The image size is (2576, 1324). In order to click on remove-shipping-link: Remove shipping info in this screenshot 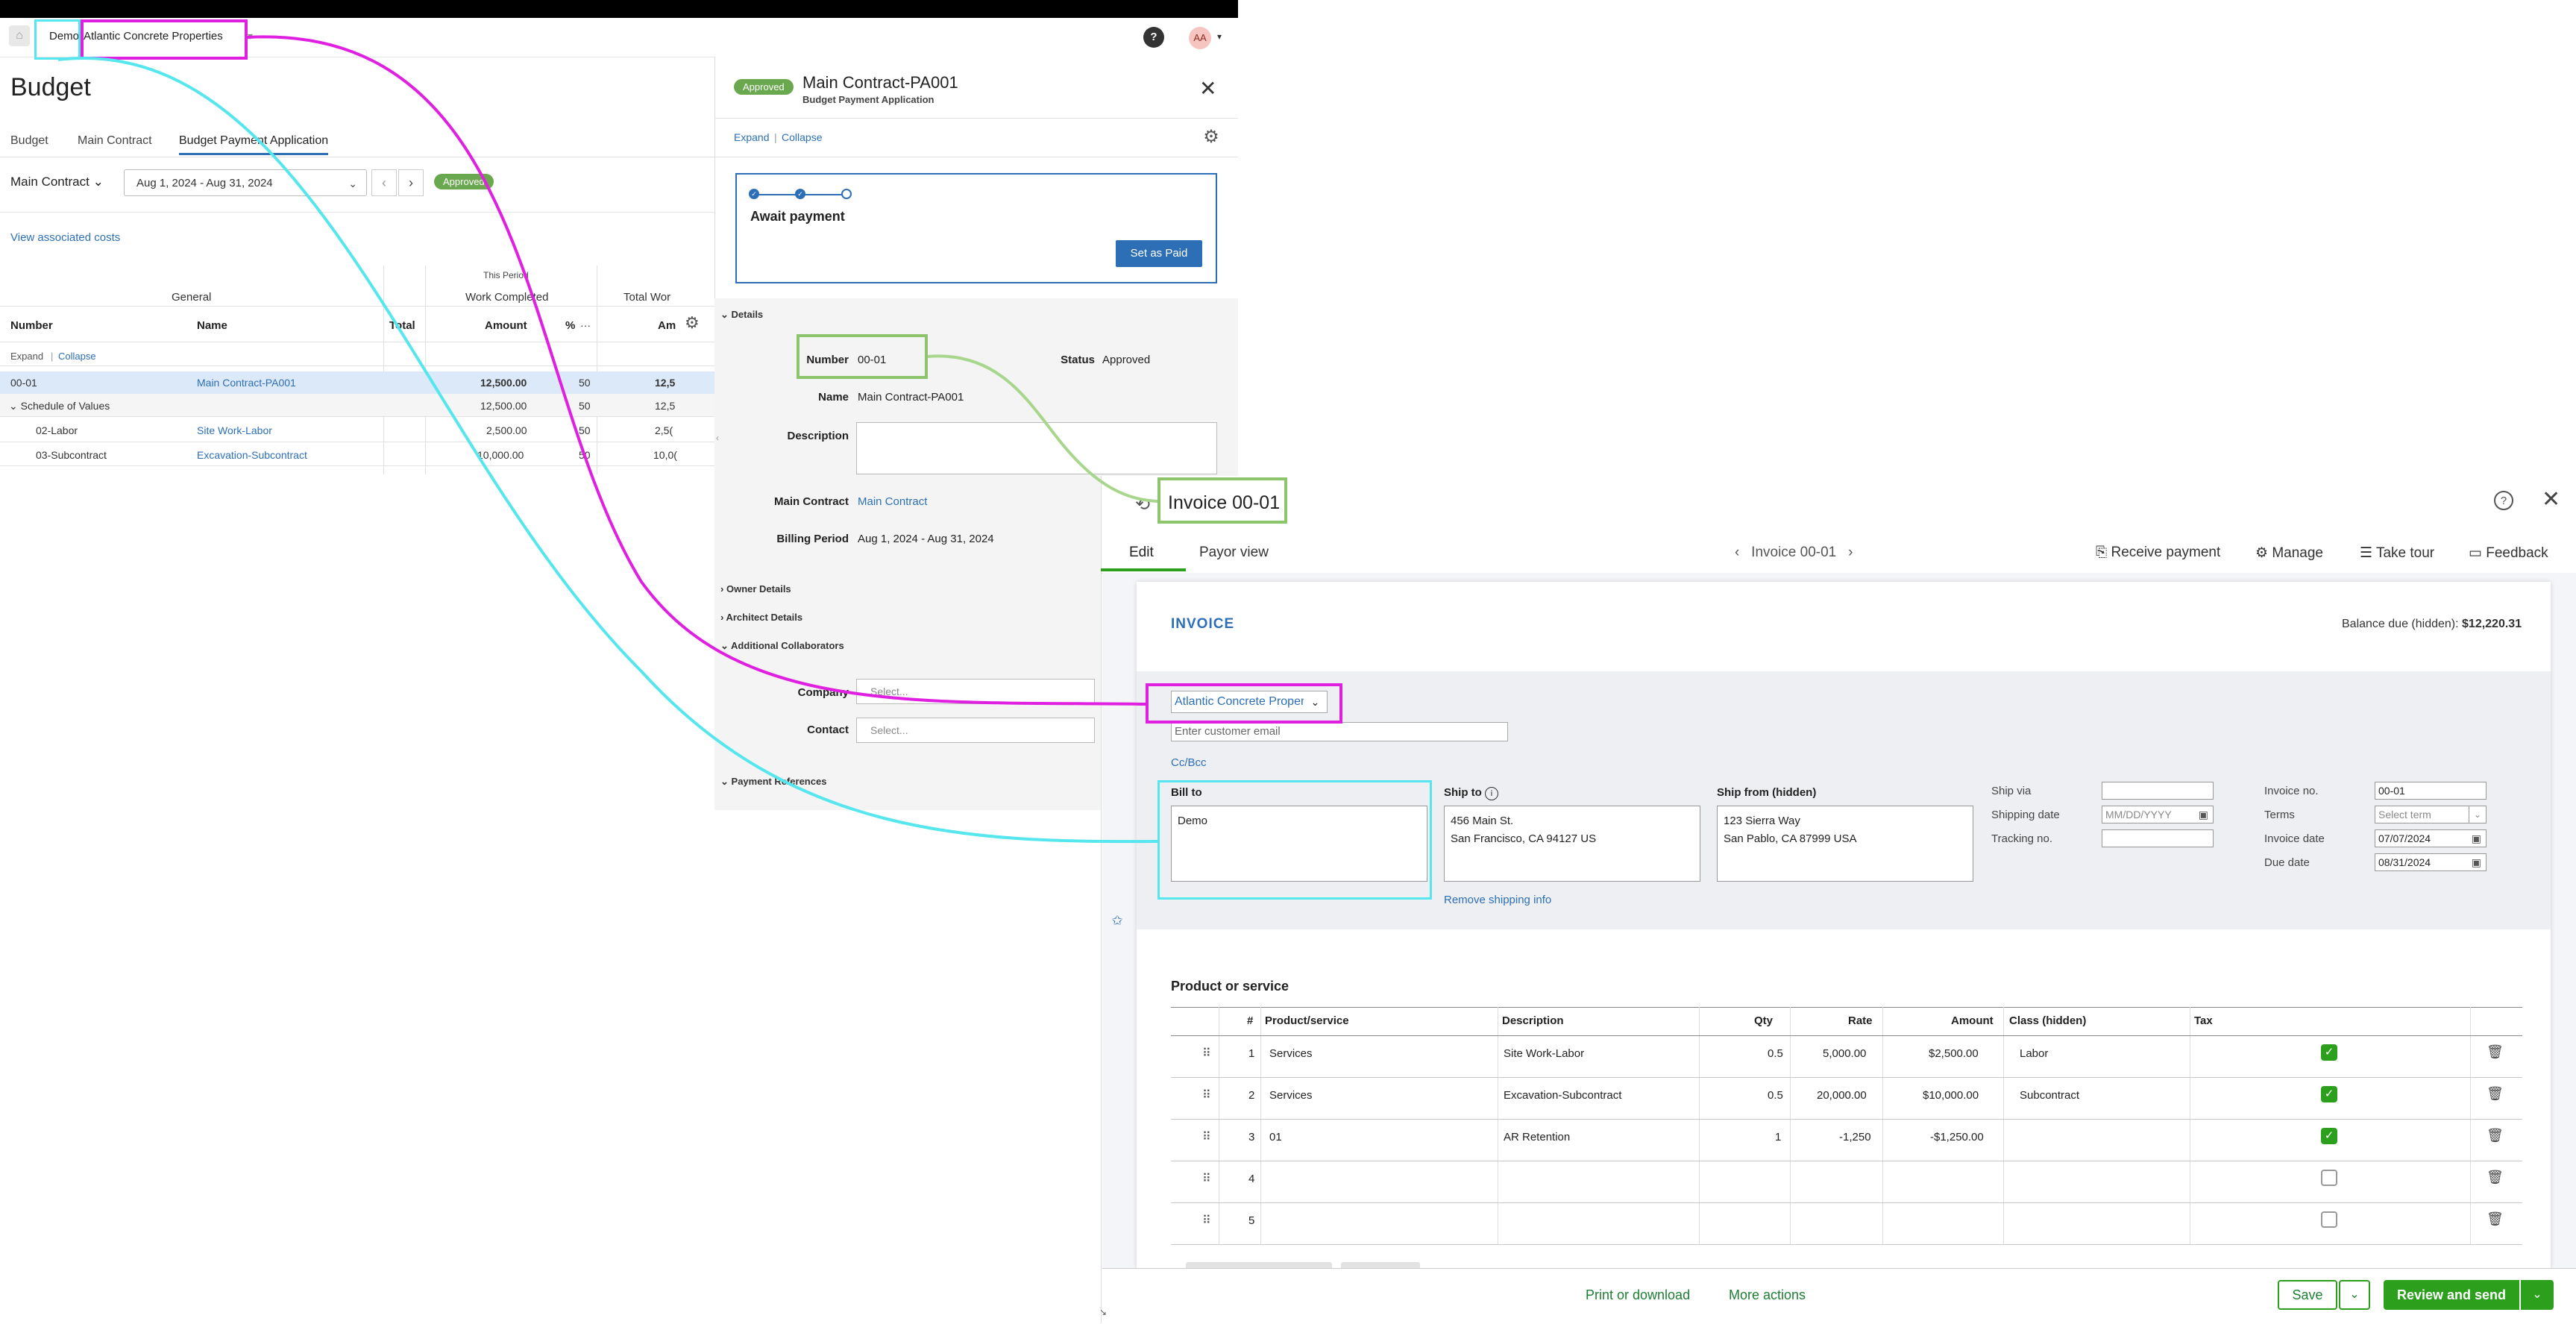, I will do `click(1498, 900)`.